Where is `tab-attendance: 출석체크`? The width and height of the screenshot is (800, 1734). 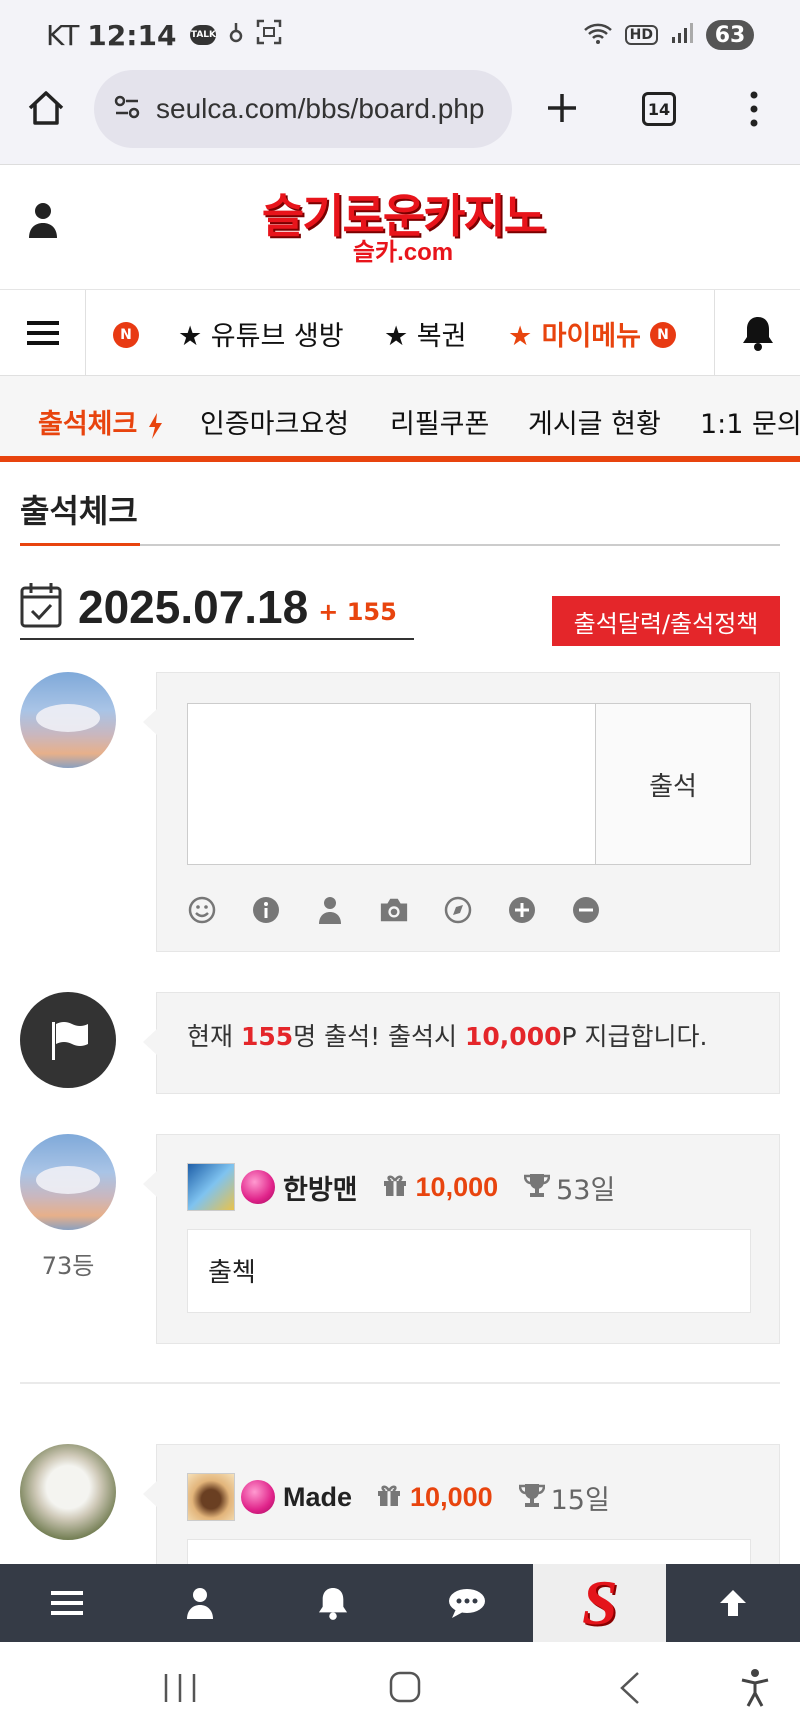
tab-attendance: 출석체크 is located at coordinates (100, 421).